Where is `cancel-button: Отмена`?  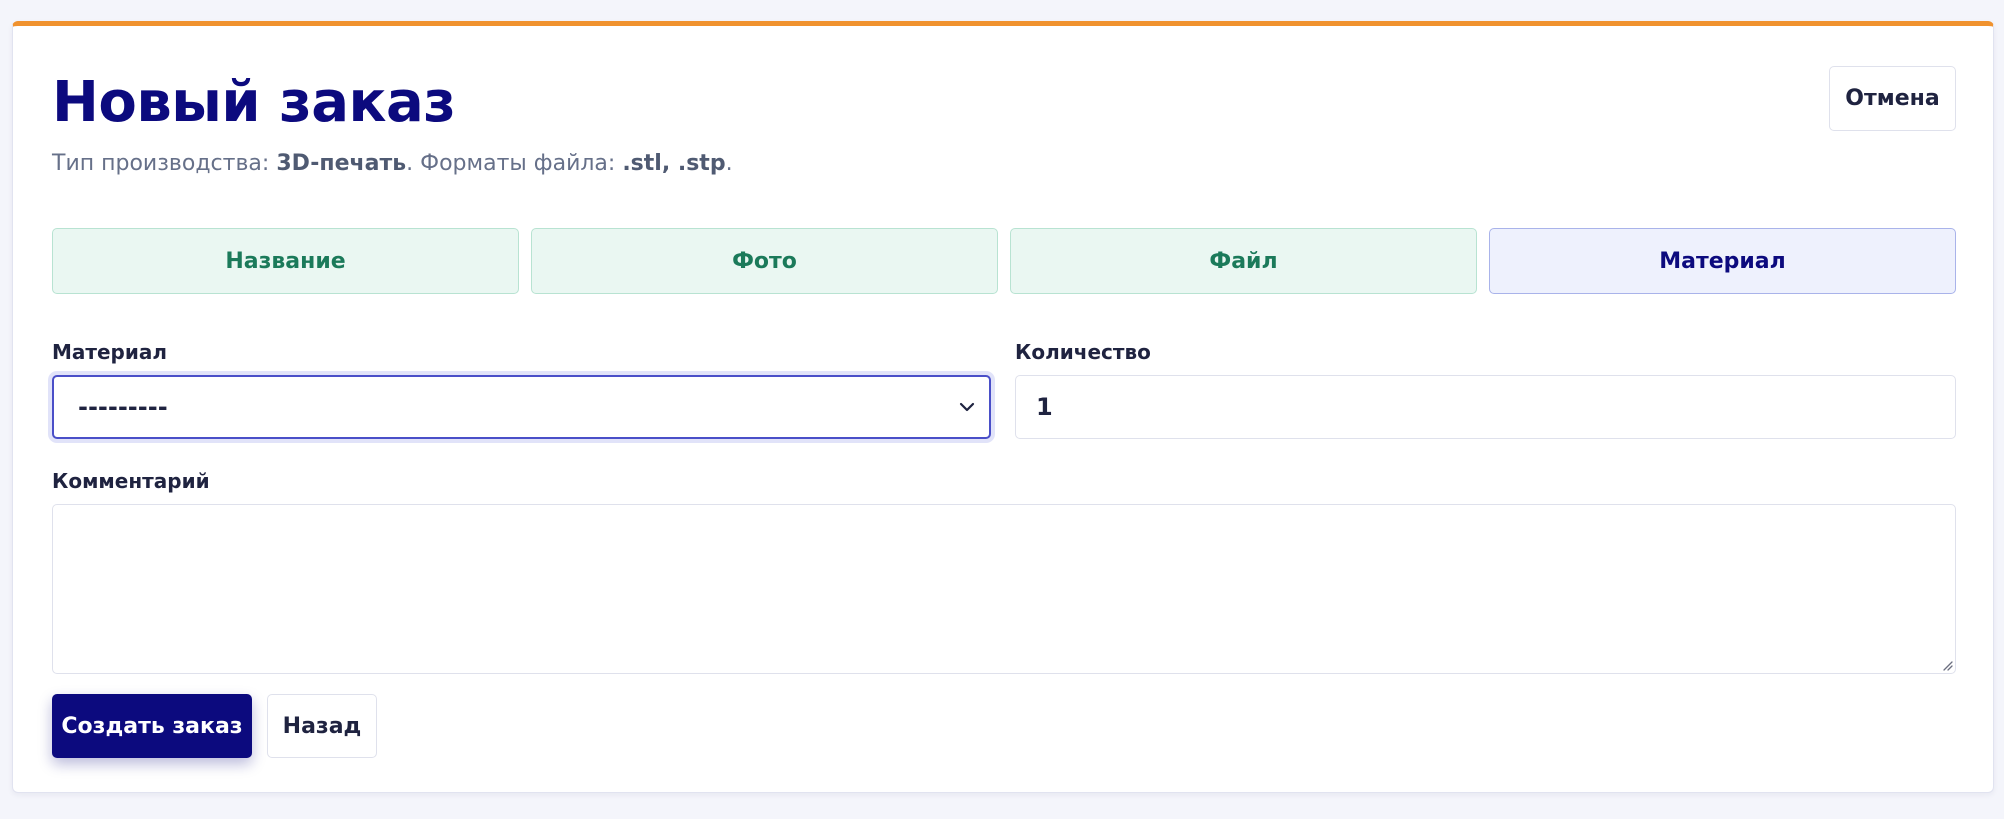
cancel-button: Отмена is located at coordinates (1892, 98).